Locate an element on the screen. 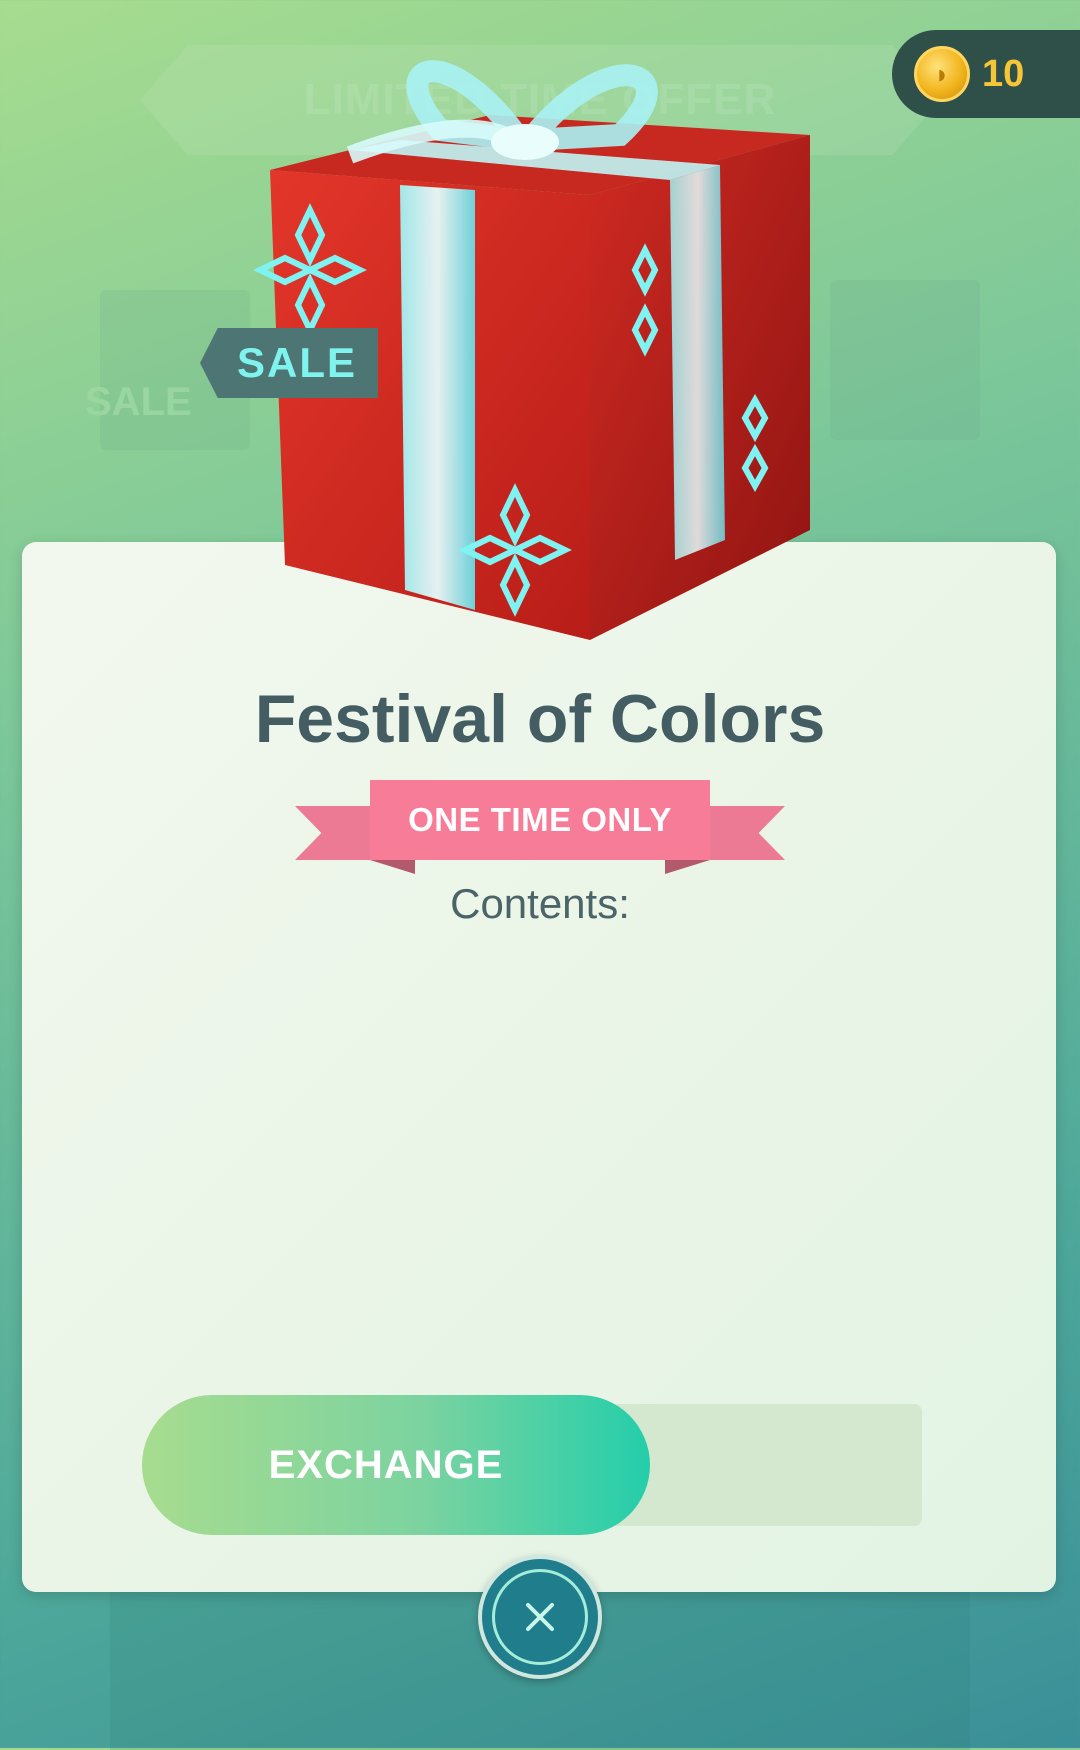 This screenshot has height=1750, width=1080. one-time-only-ribbon: ONE TIME ONLY is located at coordinates (540, 830).